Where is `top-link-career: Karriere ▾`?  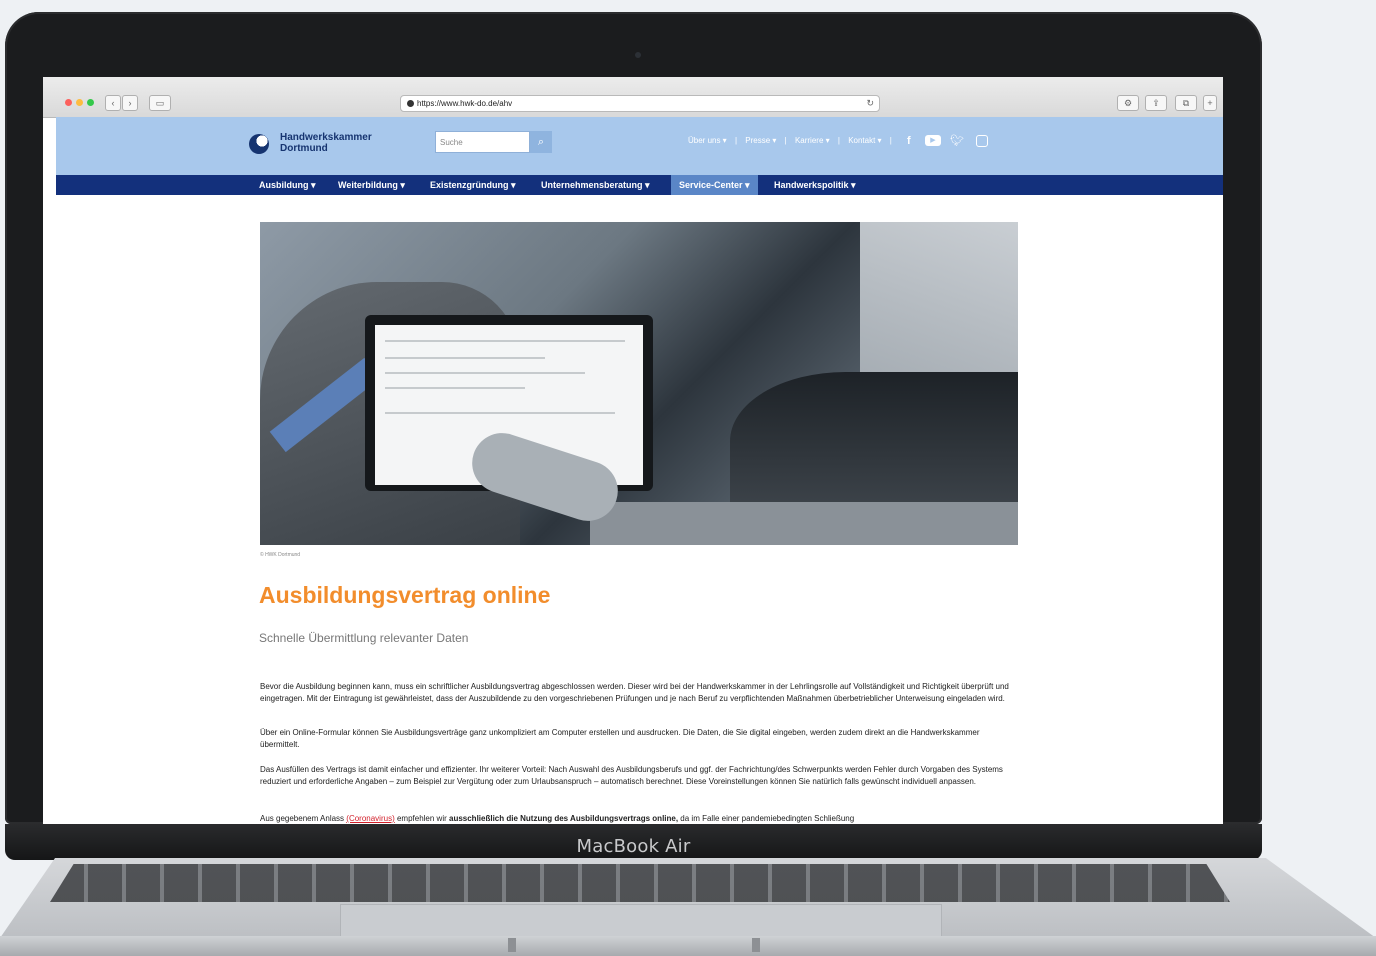
top-link-career: Karriere ▾ is located at coordinates (812, 140).